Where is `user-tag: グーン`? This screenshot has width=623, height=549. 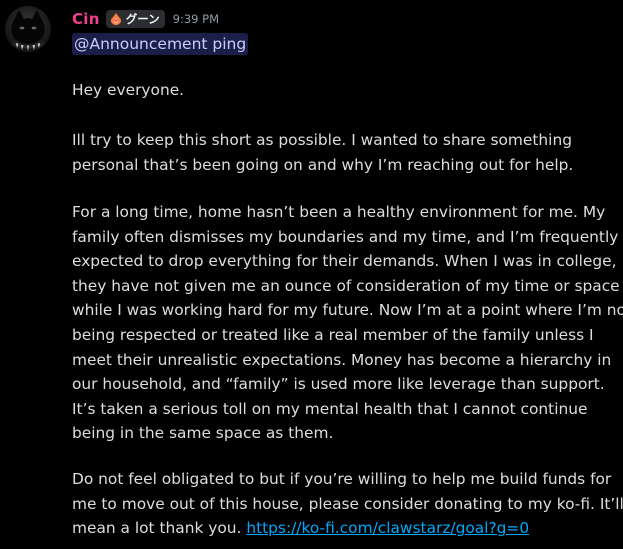
user-tag: グーン is located at coordinates (135, 19).